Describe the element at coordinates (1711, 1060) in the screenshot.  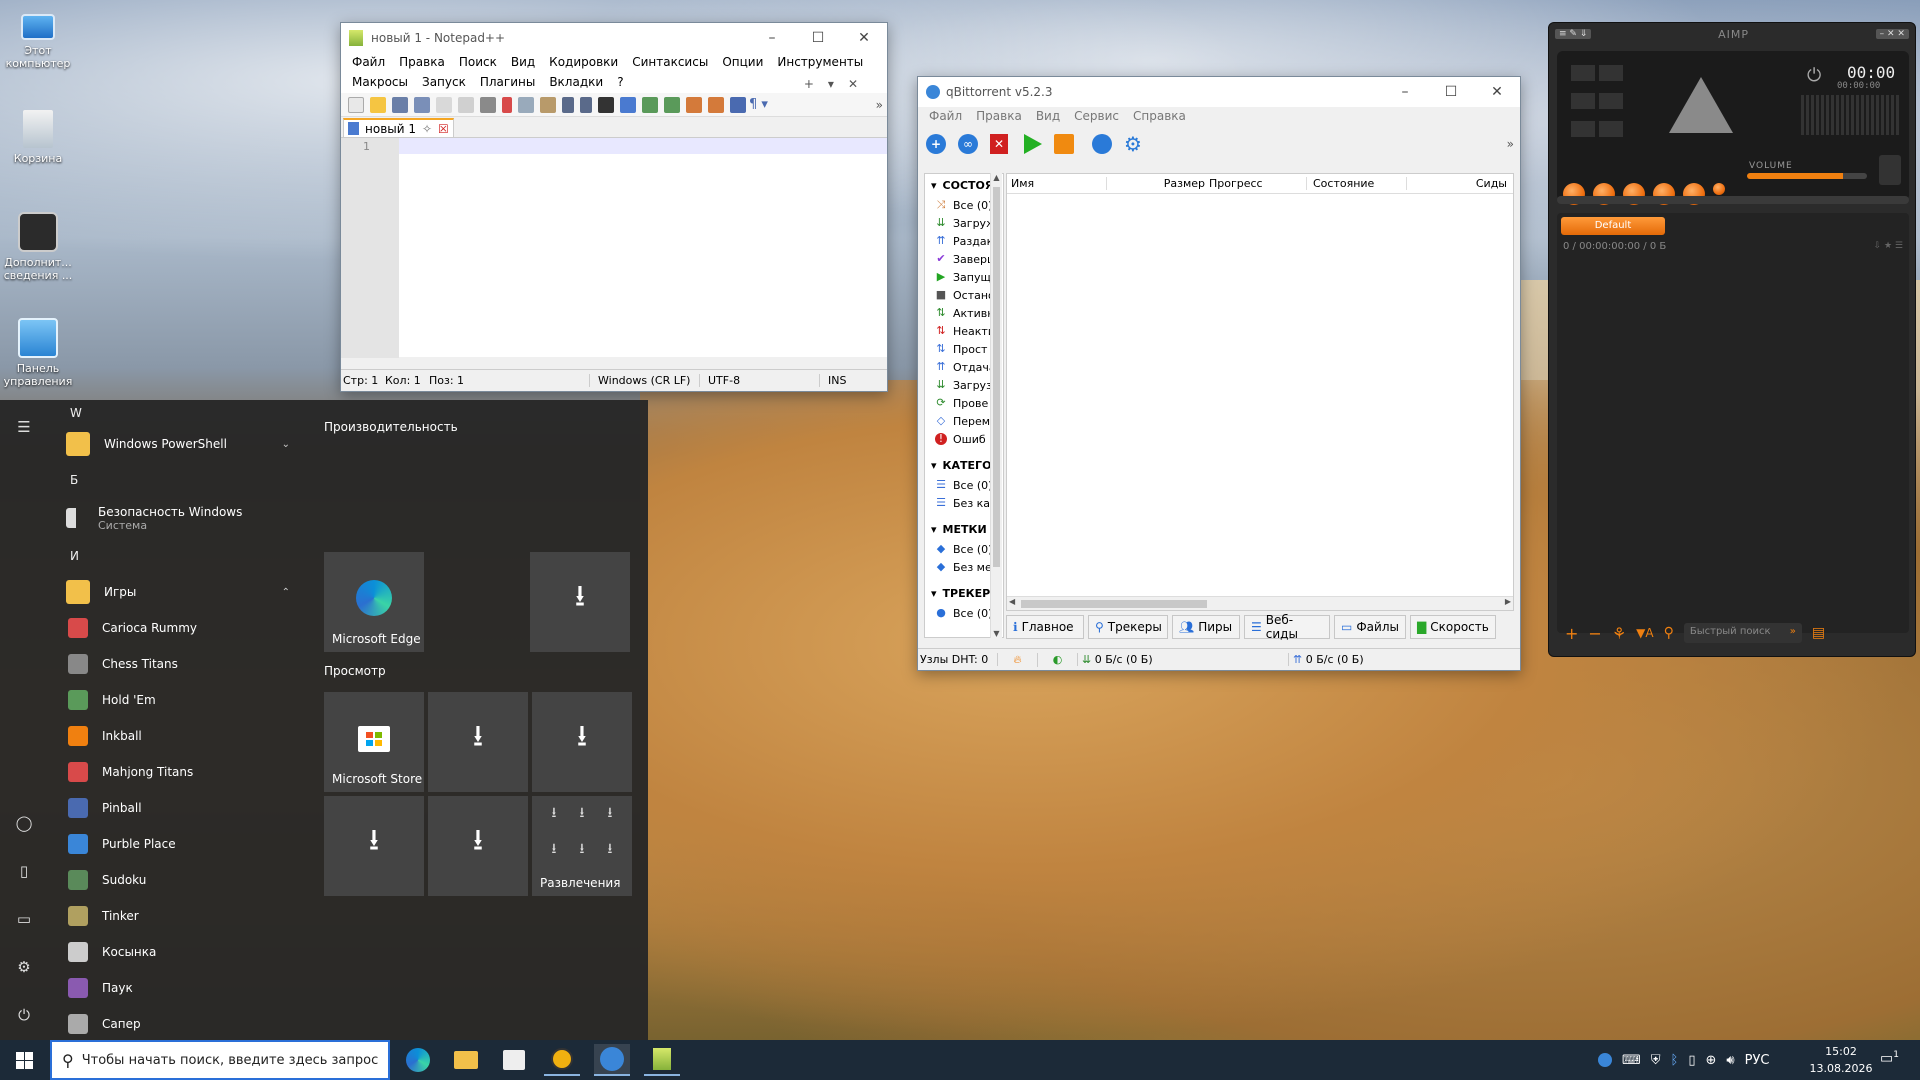
I see `network-icon: ⊕` at that location.